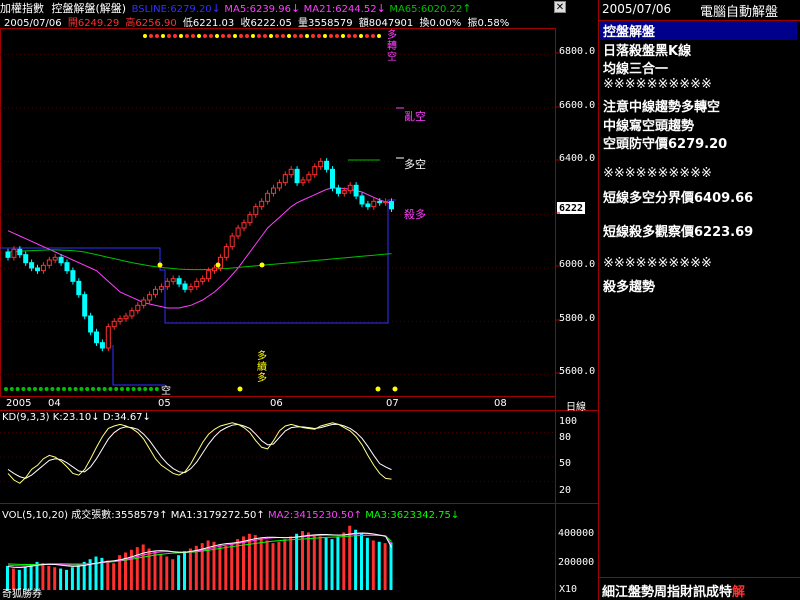  I want to click on kd-panel-title: KD(9,3,3) K:23.10↓ D:34.67↓, so click(76, 417).